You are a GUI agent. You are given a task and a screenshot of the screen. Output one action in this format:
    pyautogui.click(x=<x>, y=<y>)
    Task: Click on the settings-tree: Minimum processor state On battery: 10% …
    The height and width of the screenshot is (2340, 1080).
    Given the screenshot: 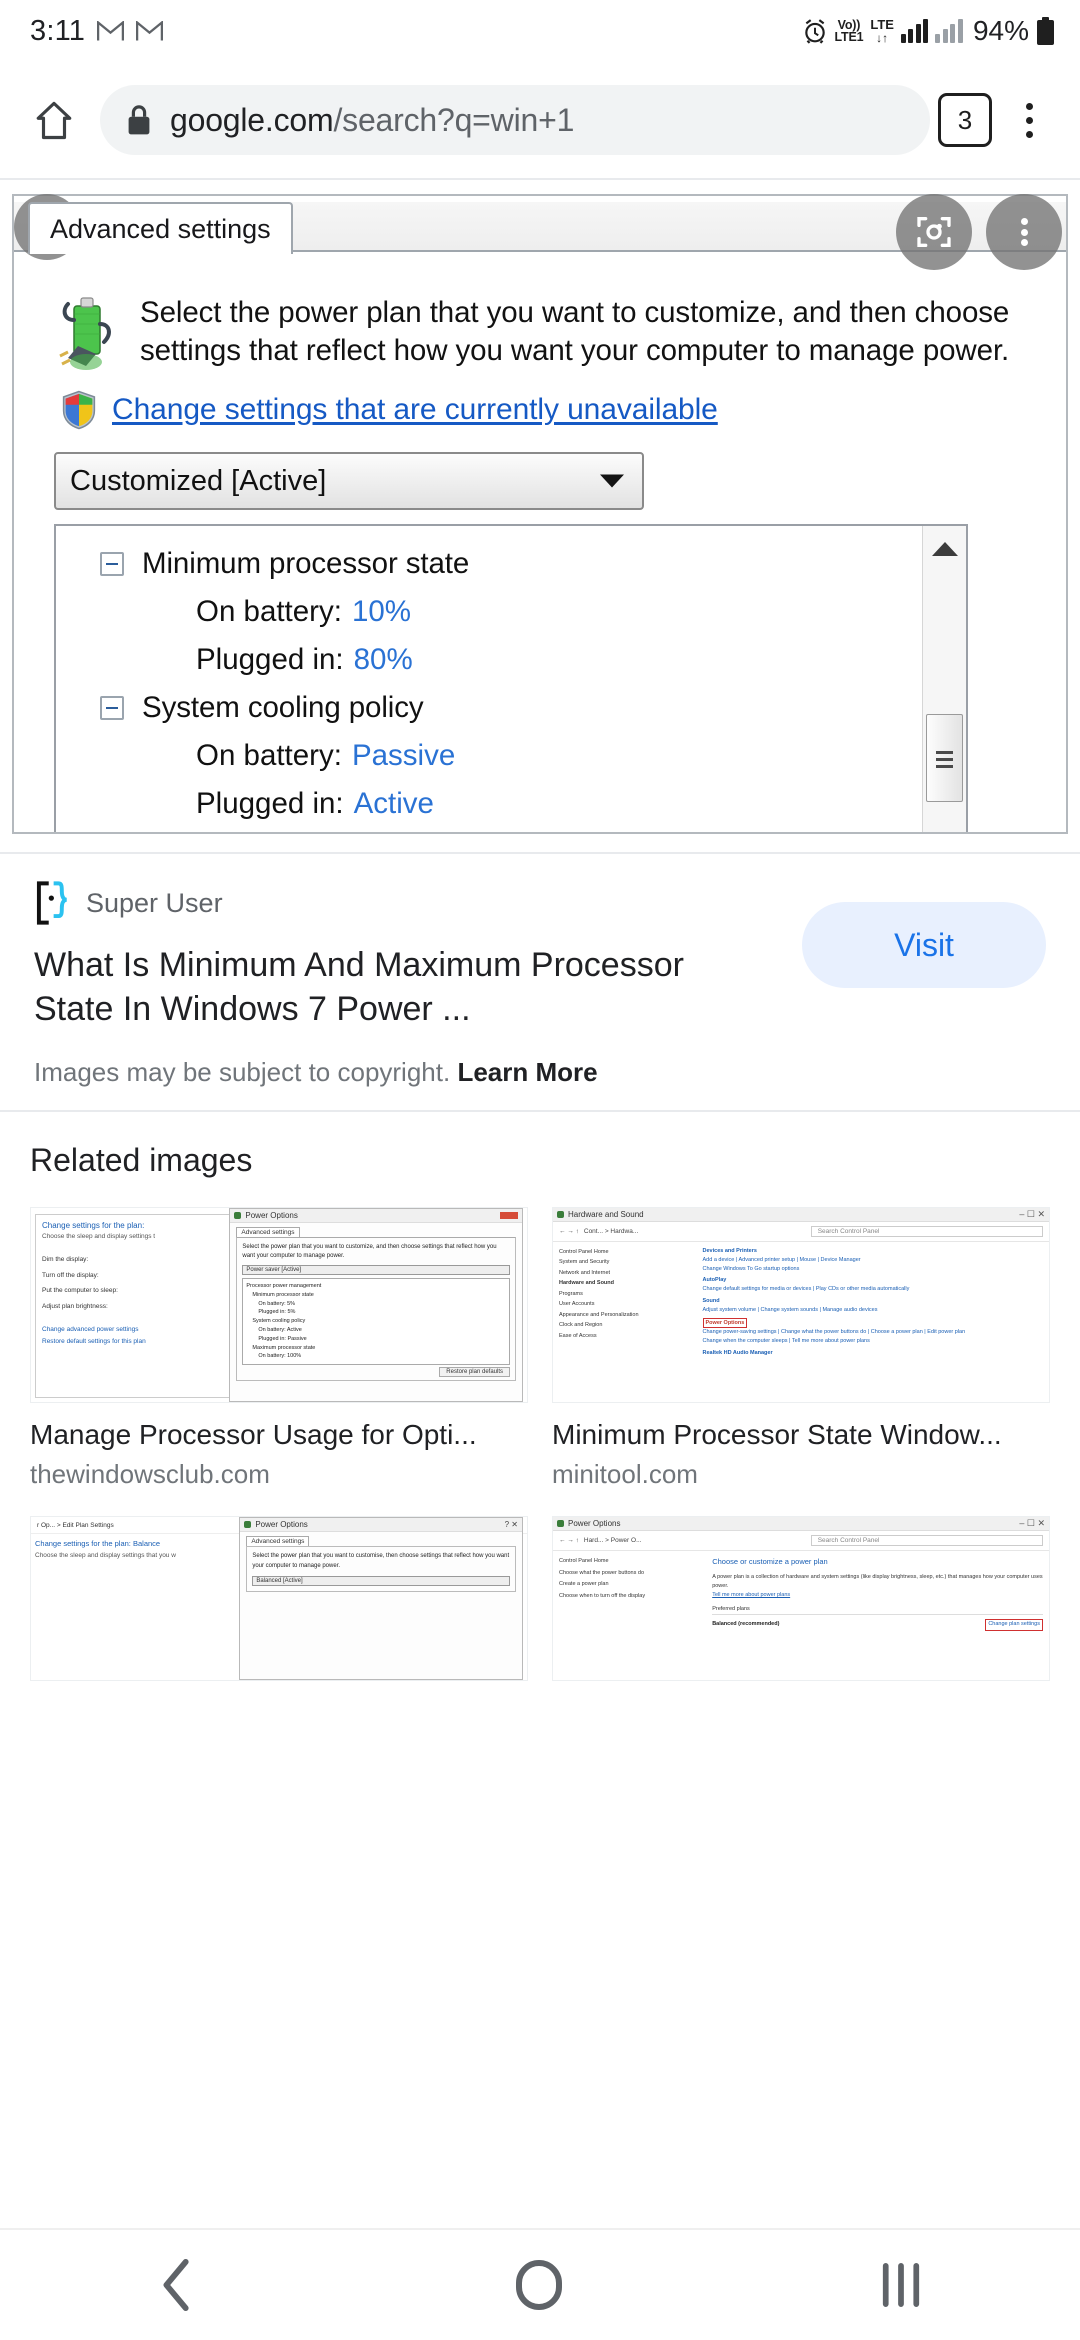 What is the action you would take?
    pyautogui.click(x=511, y=678)
    